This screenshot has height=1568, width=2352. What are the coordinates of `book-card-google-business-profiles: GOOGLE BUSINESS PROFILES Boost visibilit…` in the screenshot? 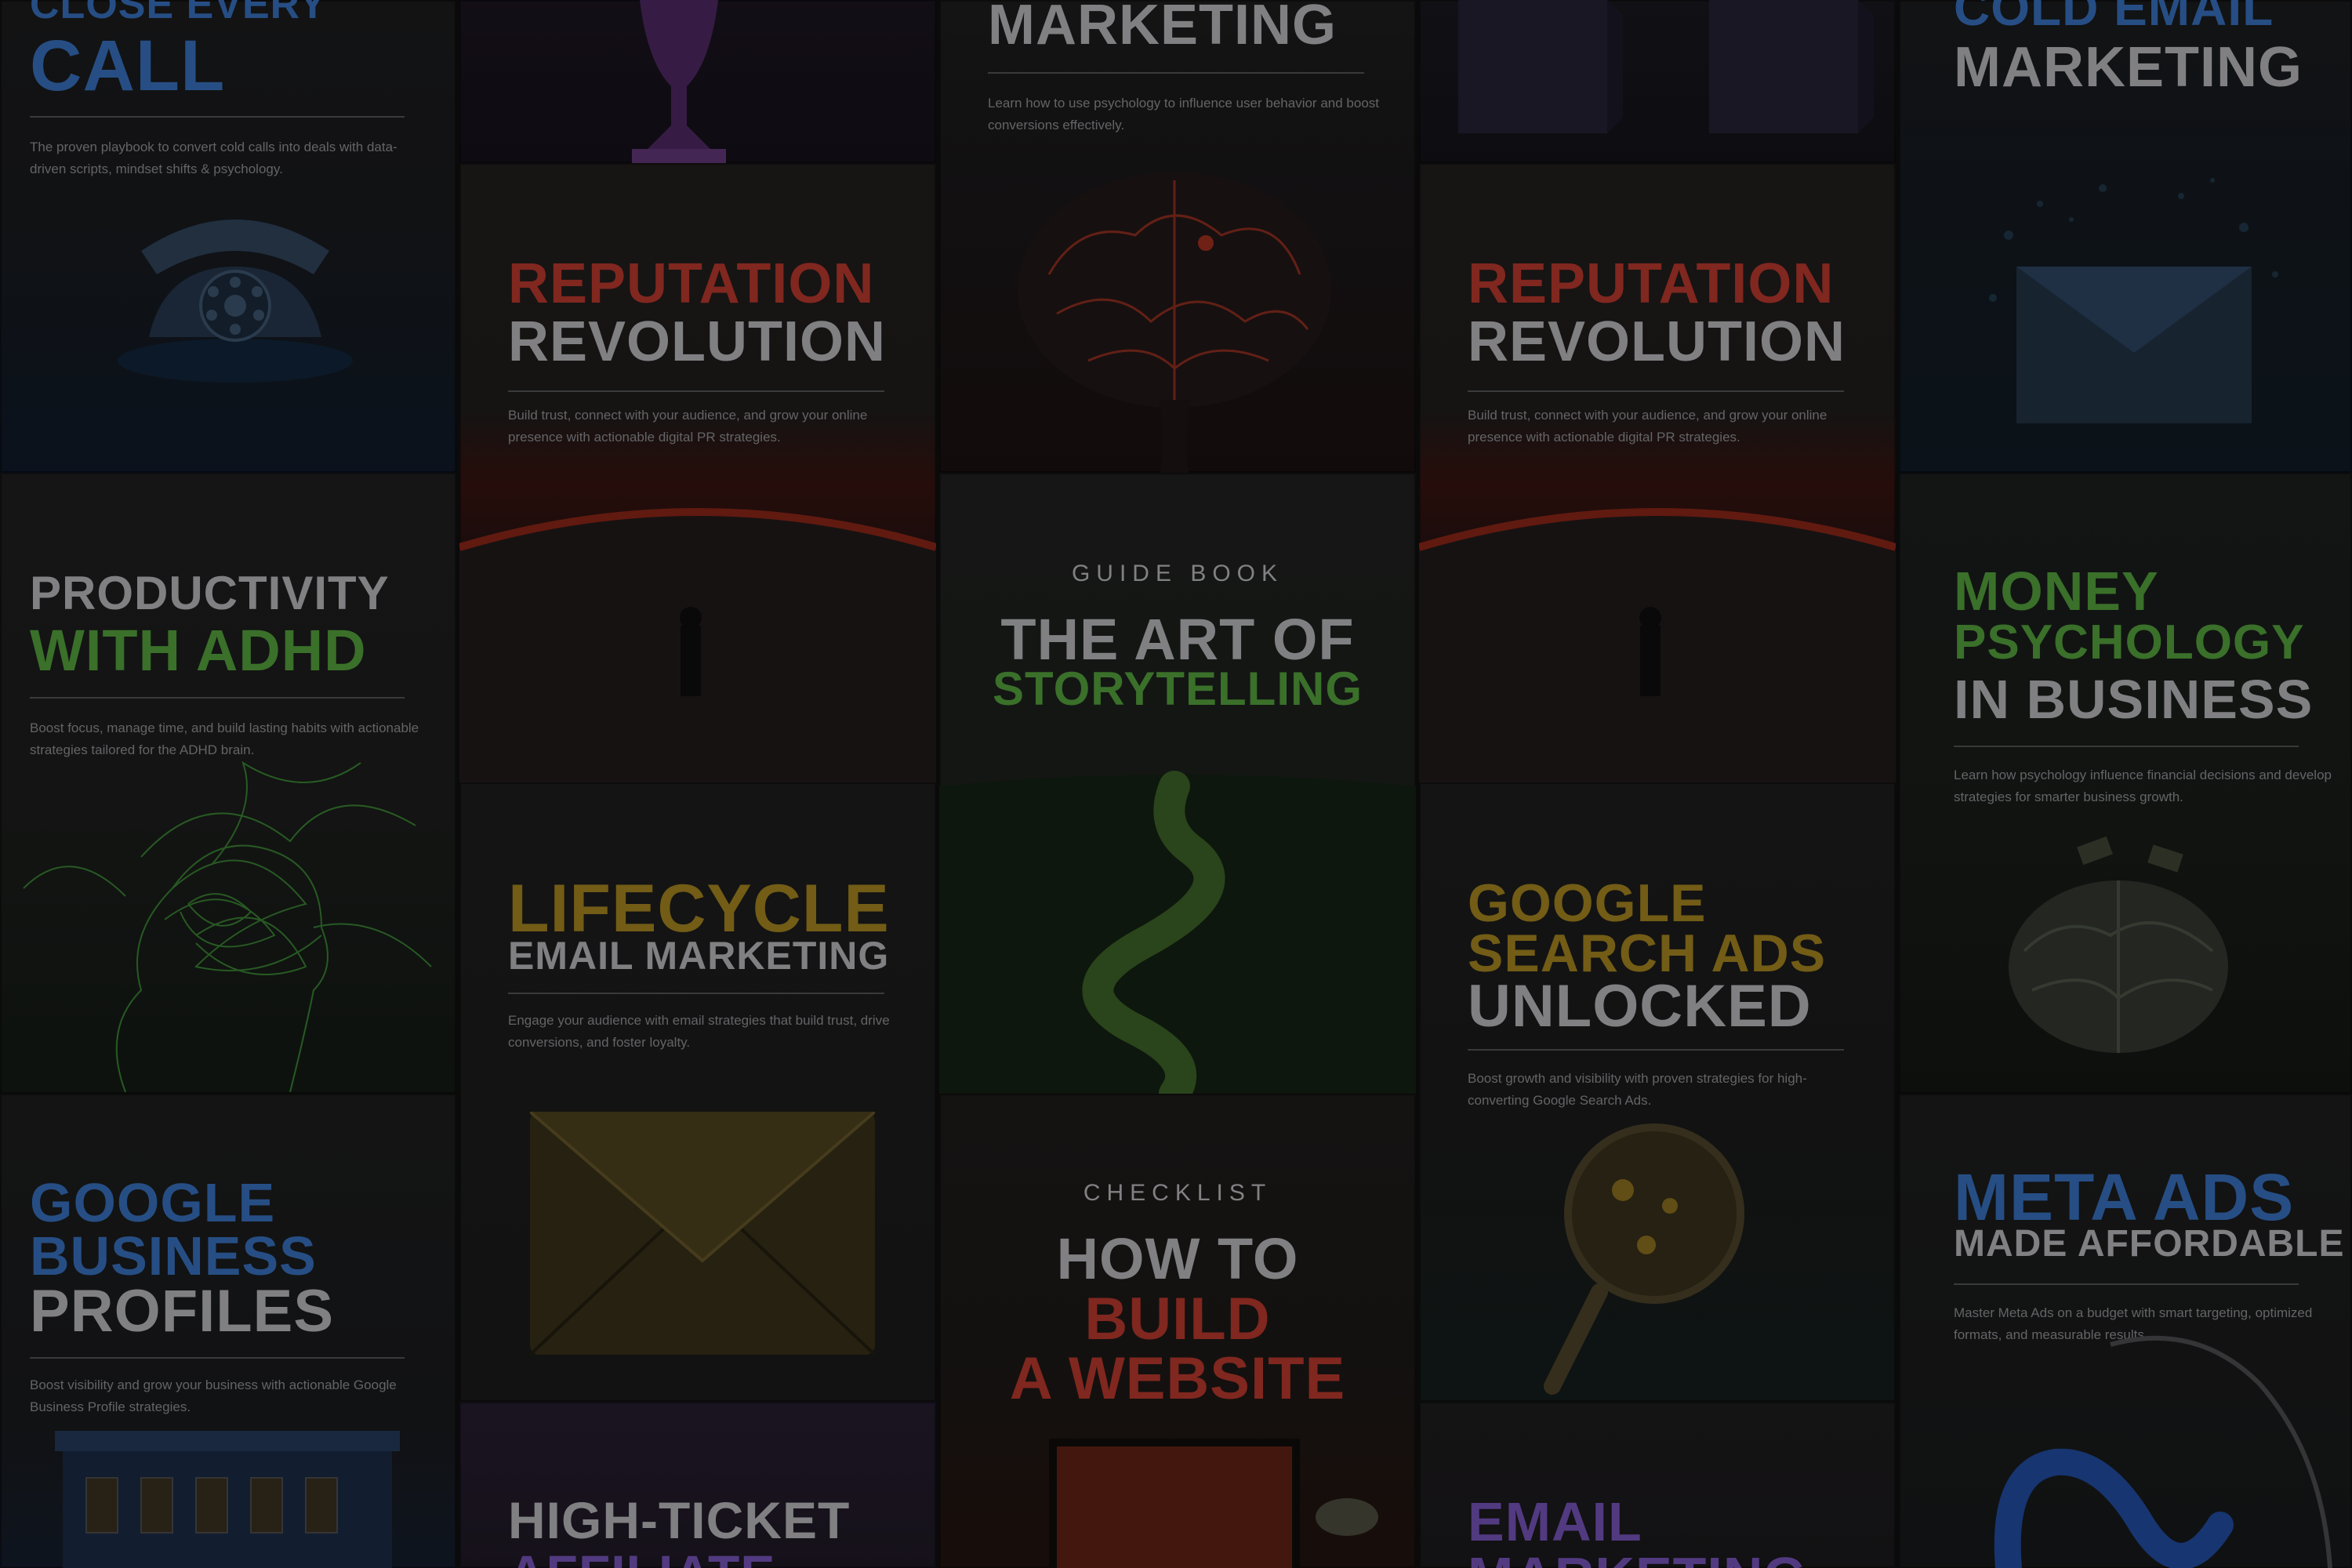 It's located at (228, 1331).